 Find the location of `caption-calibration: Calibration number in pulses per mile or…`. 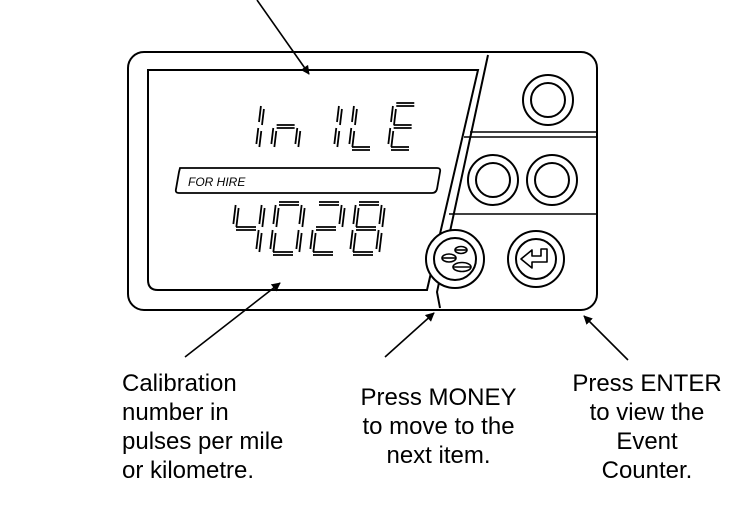

caption-calibration: Calibration number in pulses per mile or… is located at coordinates (202, 427).